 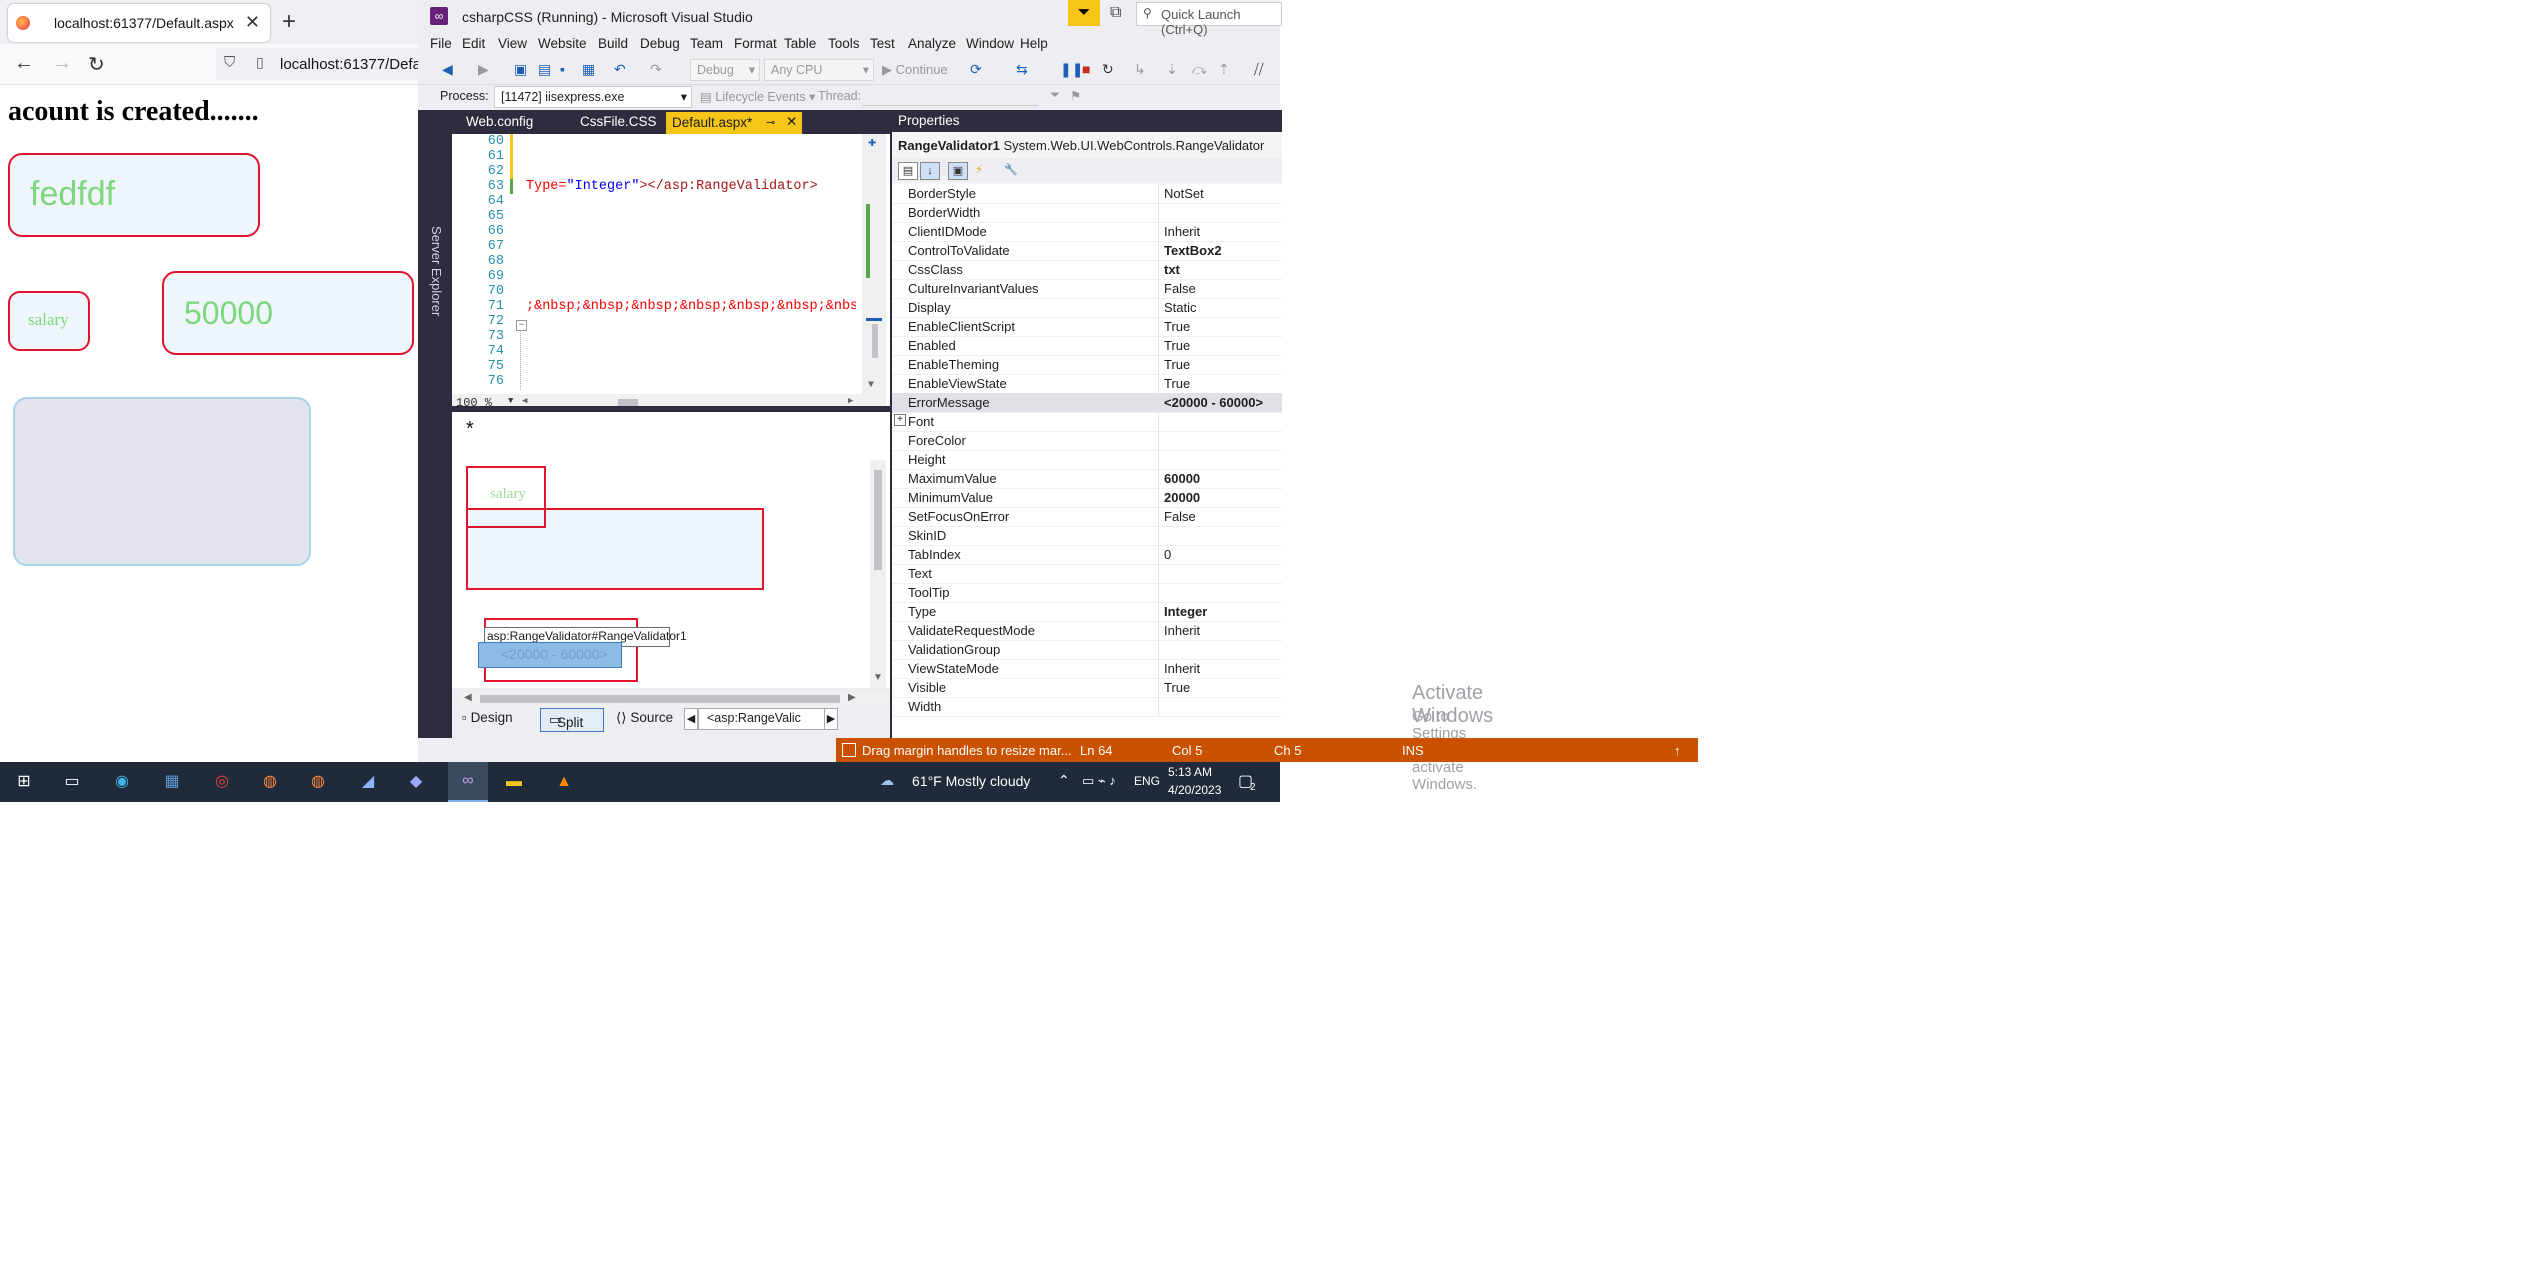 I want to click on app-icon: ◢, so click(x=368, y=782).